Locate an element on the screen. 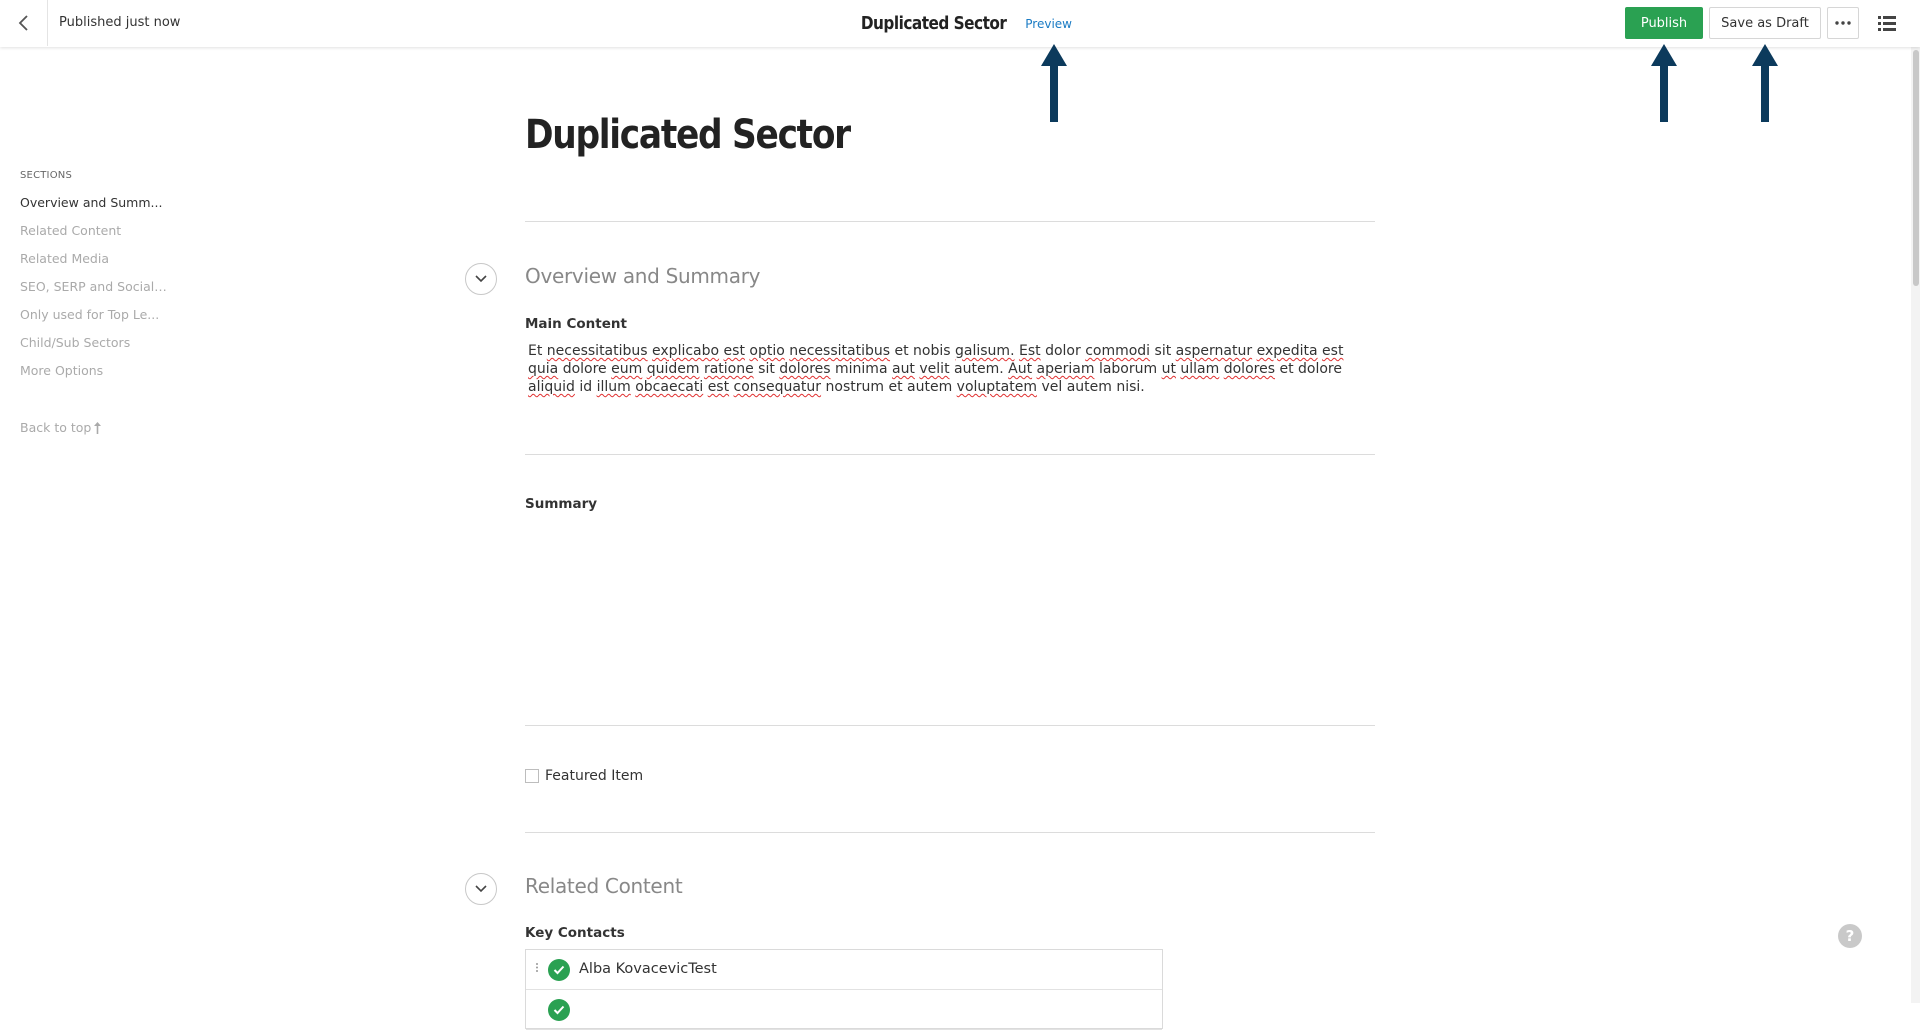 Image resolution: width=1920 pixels, height=1030 pixels. main-content-label: Main Content is located at coordinates (576, 324).